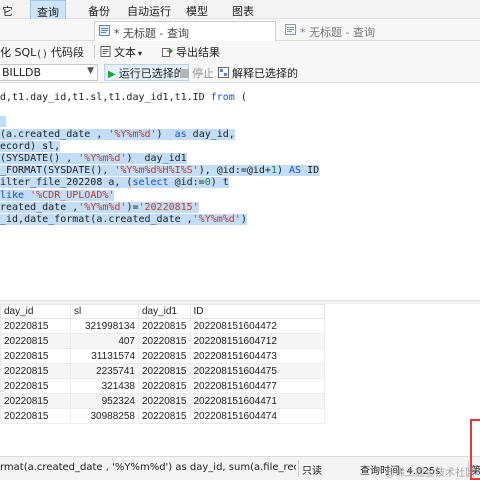  Describe the element at coordinates (7, 11) in the screenshot. I see `menu-other: 它` at that location.